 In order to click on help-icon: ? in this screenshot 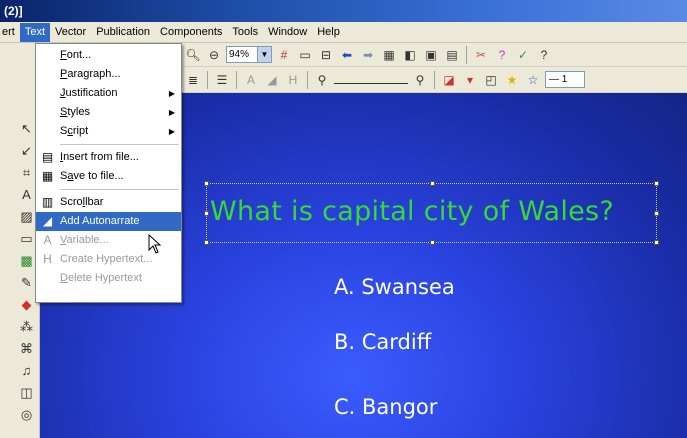, I will do `click(544, 55)`.